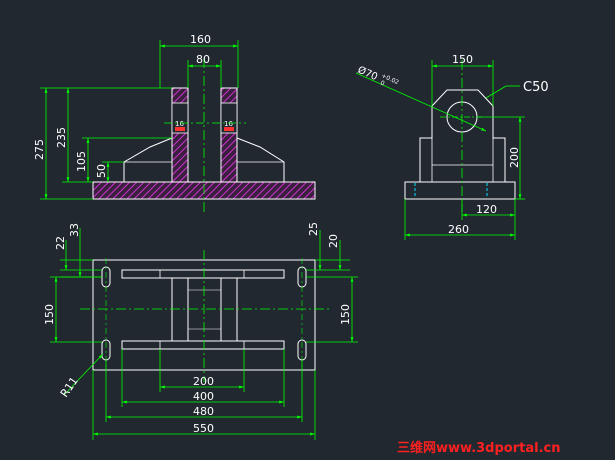 Image resolution: width=615 pixels, height=460 pixels. Describe the element at coordinates (536, 87) in the screenshot. I see `dim-chamfer: C50` at that location.